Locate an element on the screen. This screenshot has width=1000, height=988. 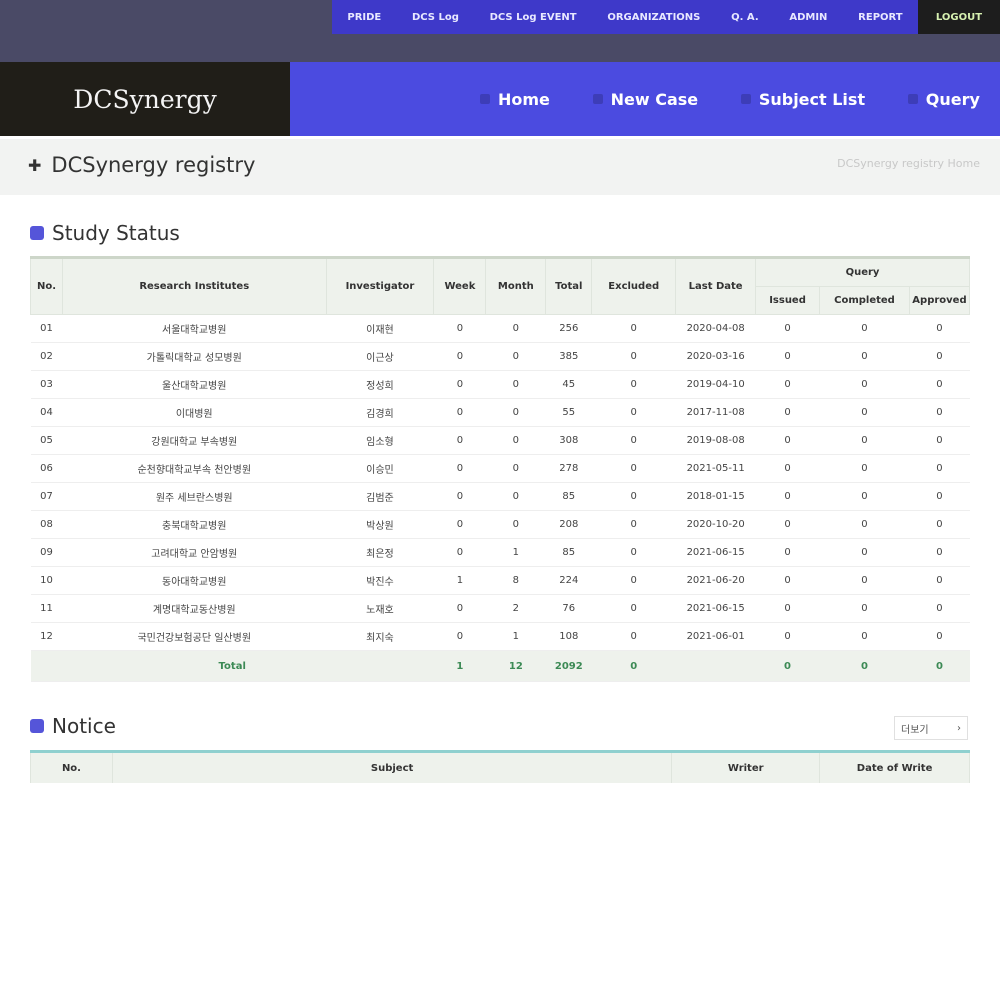
table-cell: 385 is located at coordinates (568, 356).